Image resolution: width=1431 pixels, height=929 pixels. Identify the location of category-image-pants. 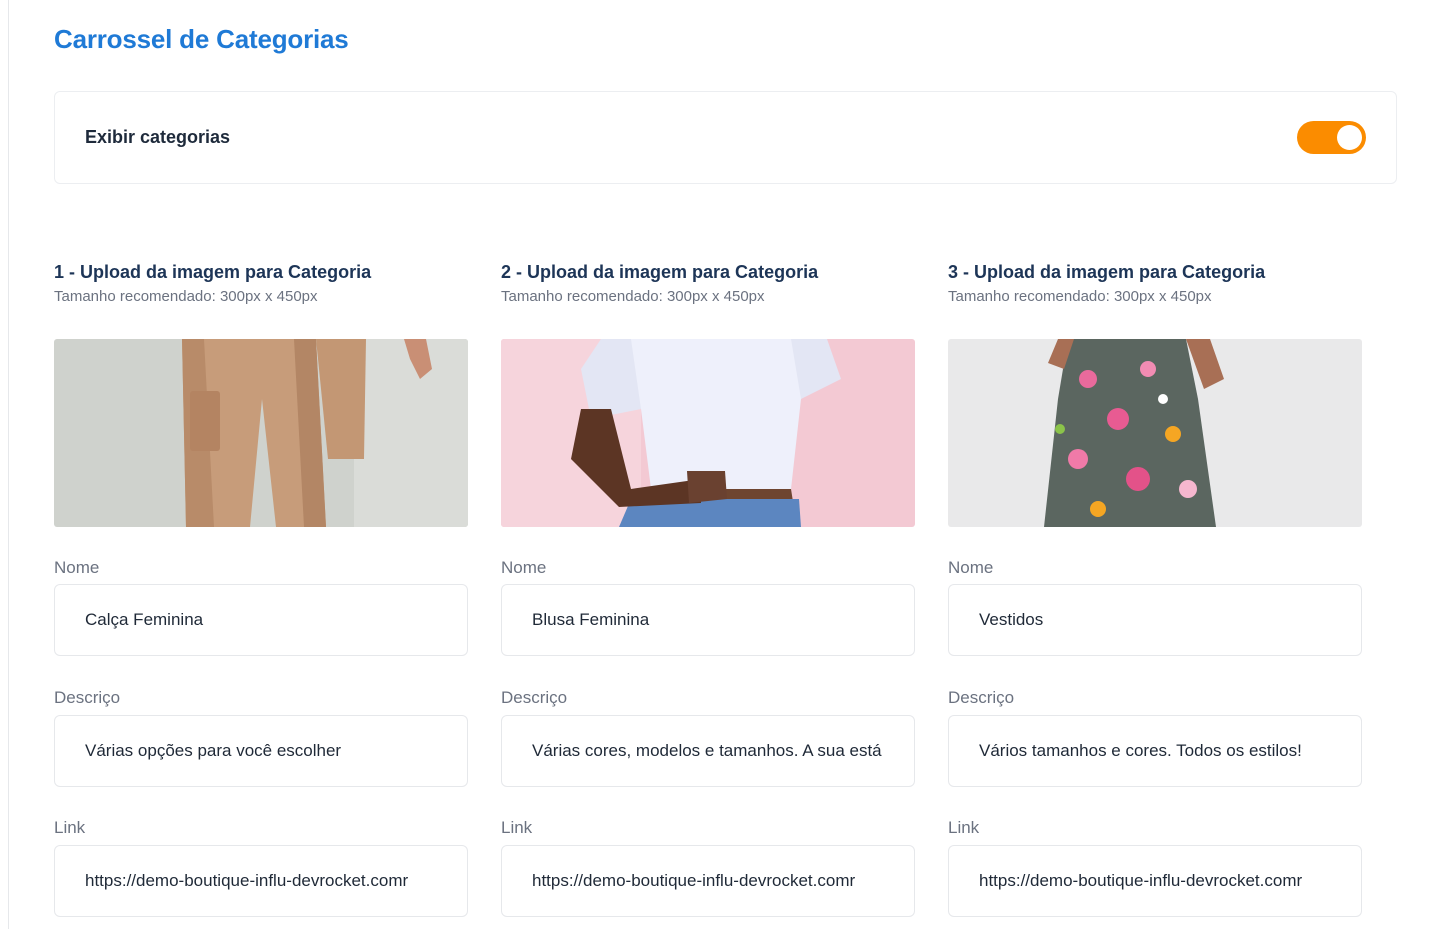
(261, 433).